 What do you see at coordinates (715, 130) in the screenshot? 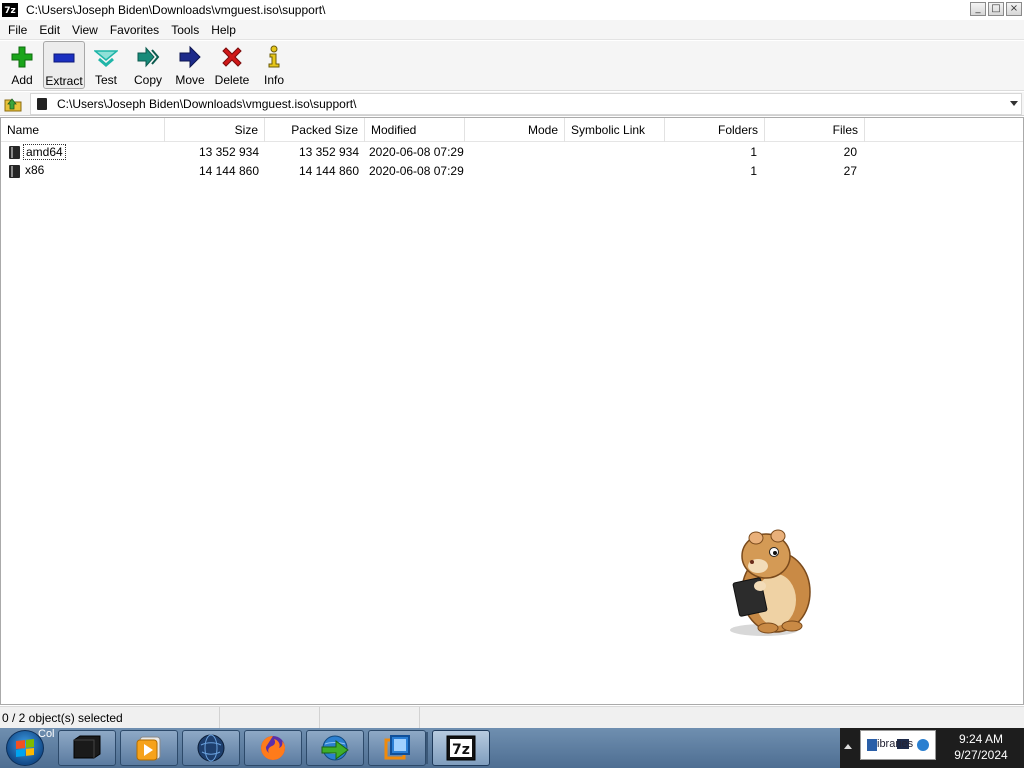
I see `column-folders: Folders` at bounding box center [715, 130].